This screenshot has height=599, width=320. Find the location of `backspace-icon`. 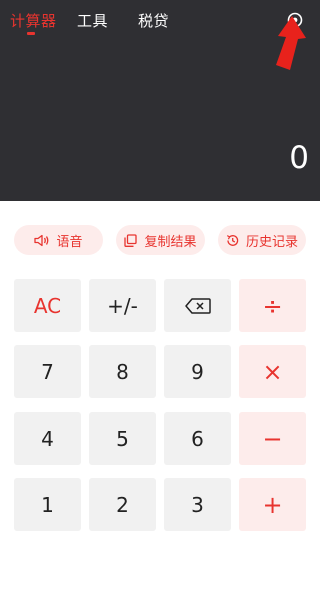

backspace-icon is located at coordinates (197, 305).